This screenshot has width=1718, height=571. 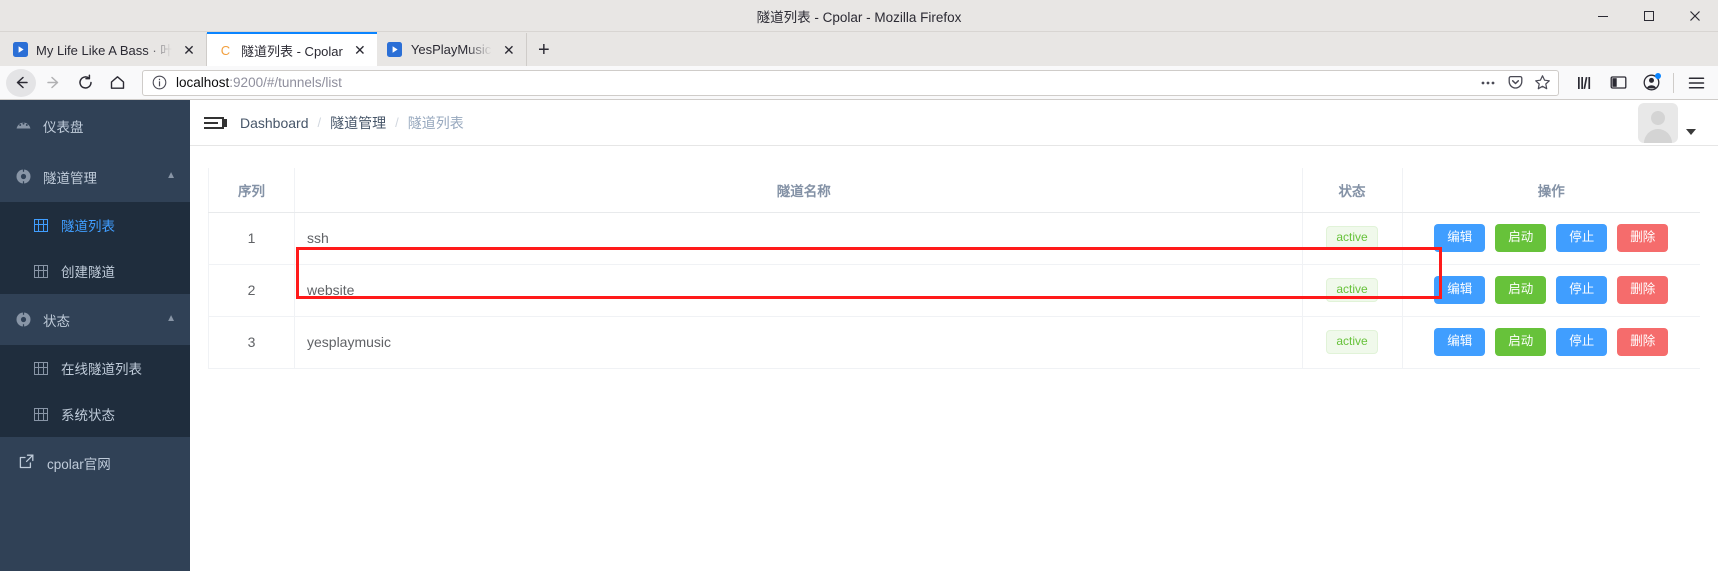 What do you see at coordinates (1651, 83) in the screenshot?
I see `account-icon` at bounding box center [1651, 83].